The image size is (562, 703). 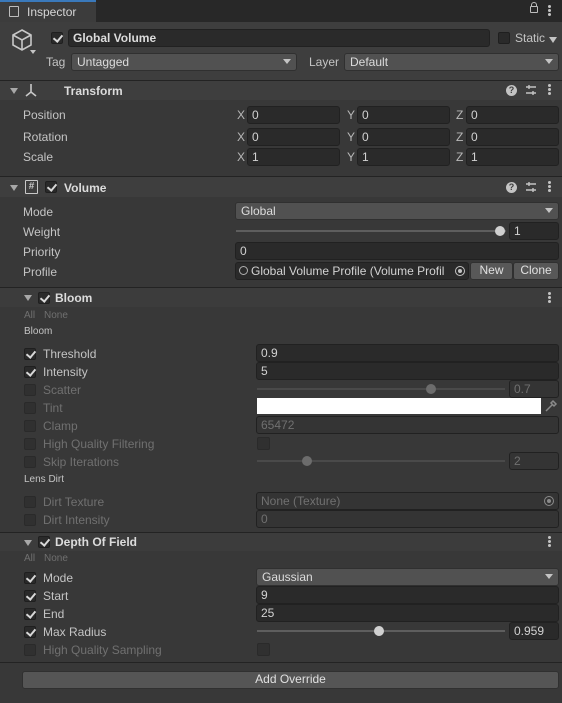 What do you see at coordinates (30, 390) in the screenshot?
I see `scatter-override-checkbox` at bounding box center [30, 390].